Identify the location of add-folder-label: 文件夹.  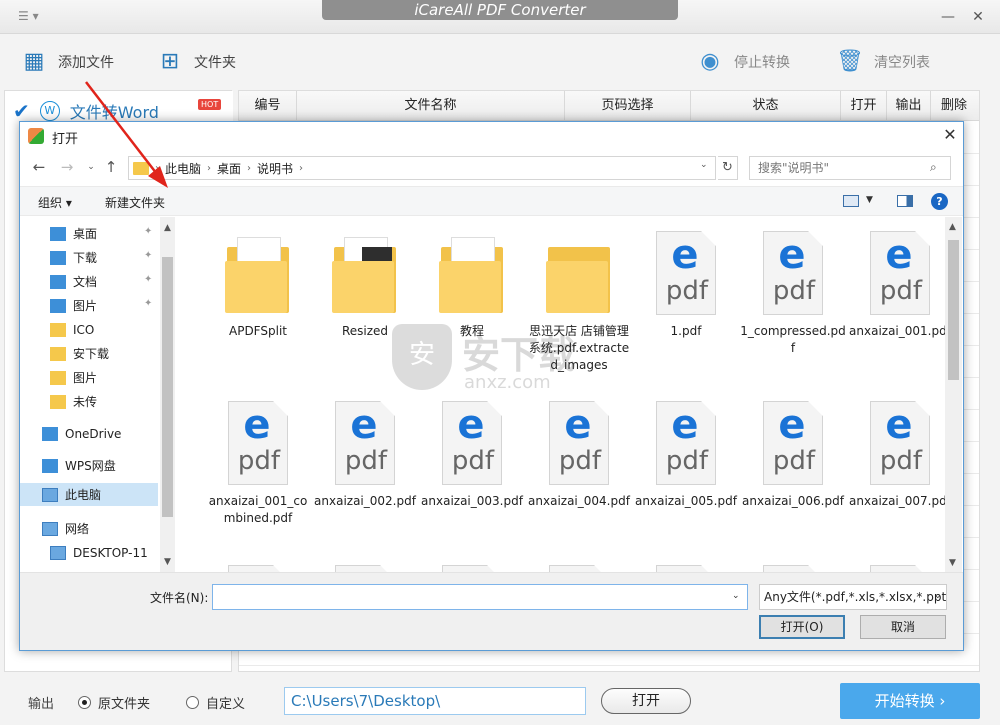
(215, 63).